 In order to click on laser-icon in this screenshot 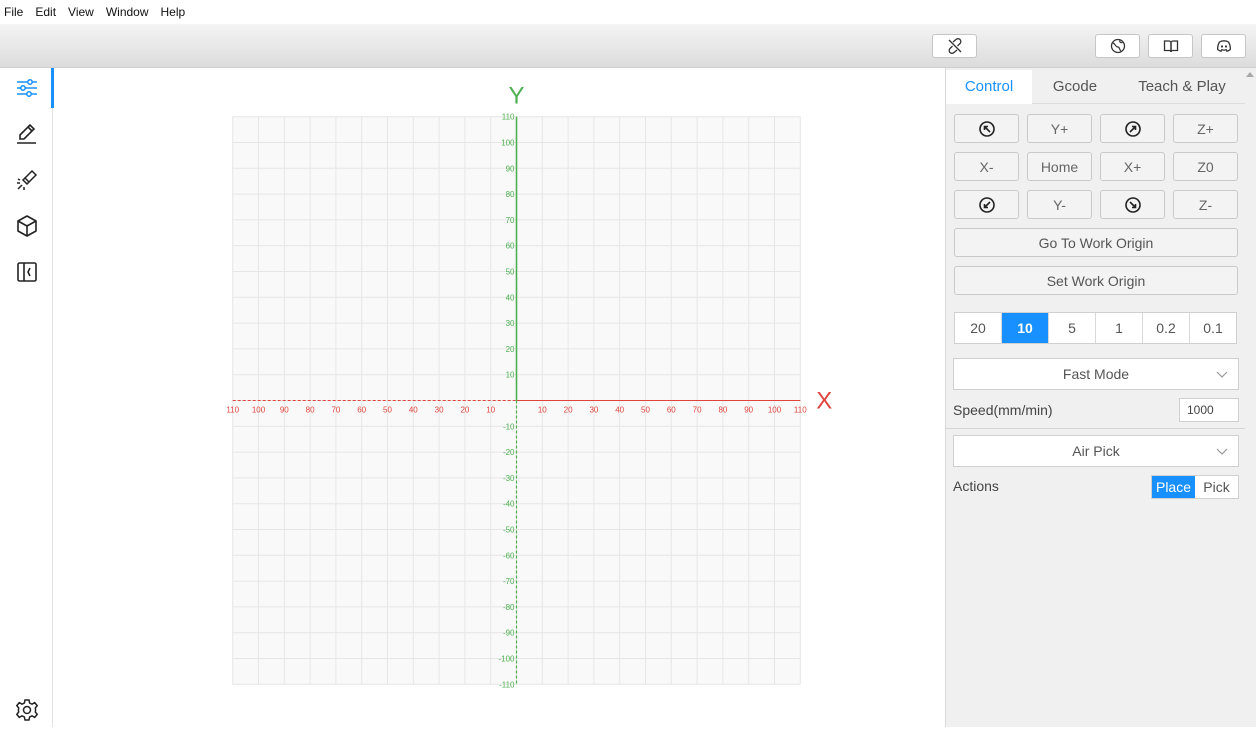, I will do `click(26, 179)`.